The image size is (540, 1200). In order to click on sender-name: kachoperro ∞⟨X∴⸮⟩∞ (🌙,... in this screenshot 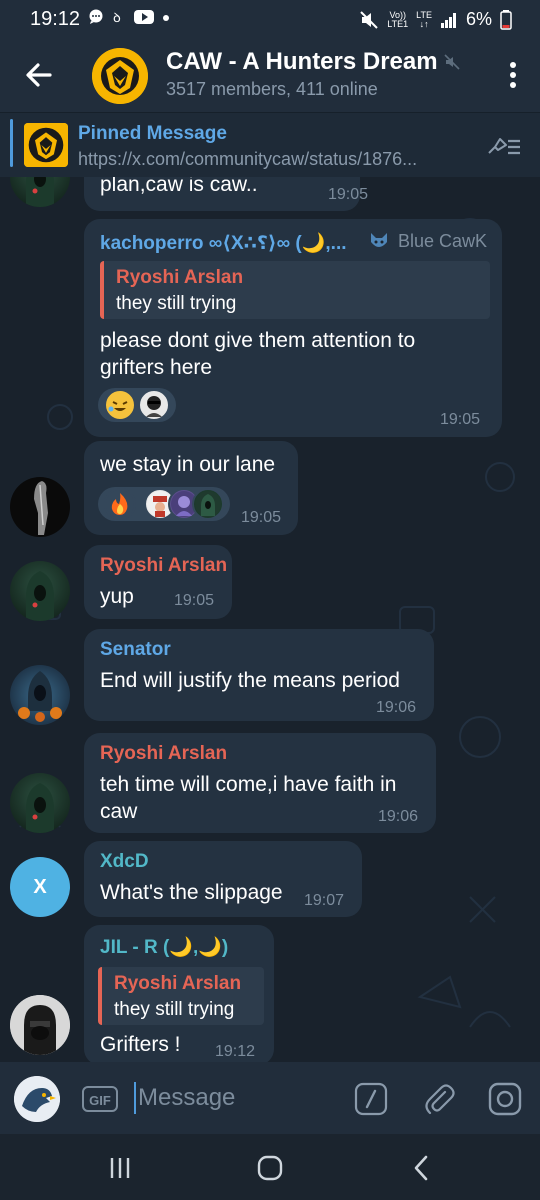, I will do `click(223, 243)`.